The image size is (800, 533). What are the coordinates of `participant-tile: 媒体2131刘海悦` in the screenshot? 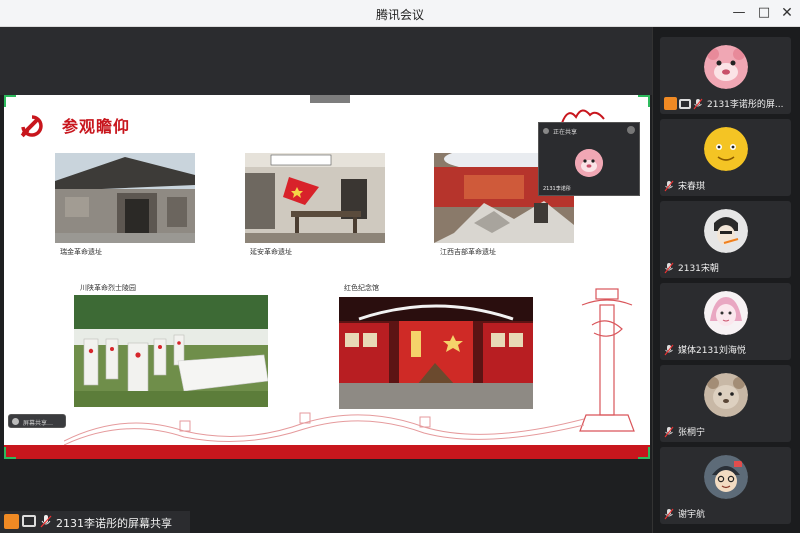 It's located at (725, 321).